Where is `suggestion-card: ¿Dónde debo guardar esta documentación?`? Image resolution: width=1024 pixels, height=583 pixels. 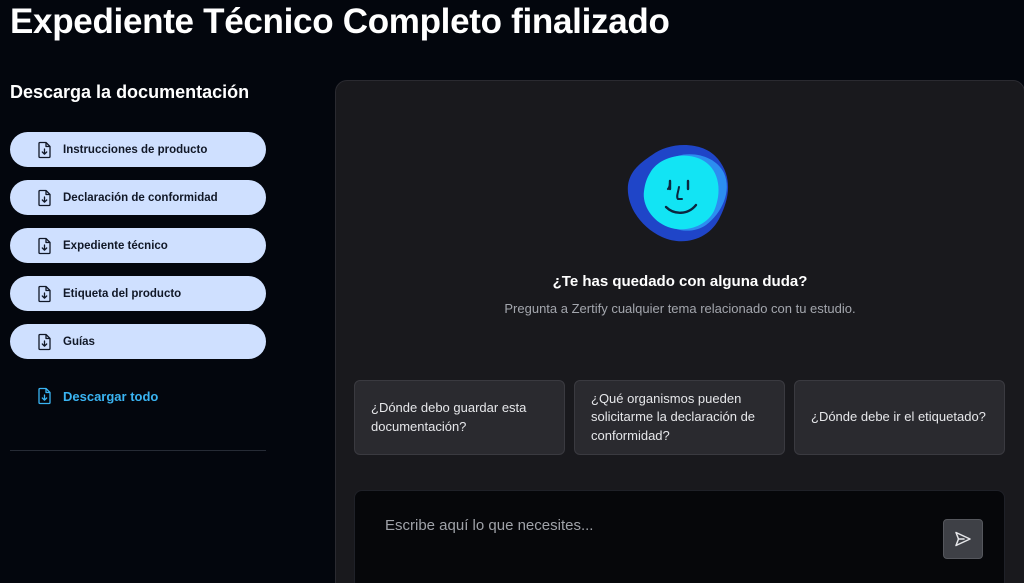 suggestion-card: ¿Dónde debo guardar esta documentación? is located at coordinates (459, 417).